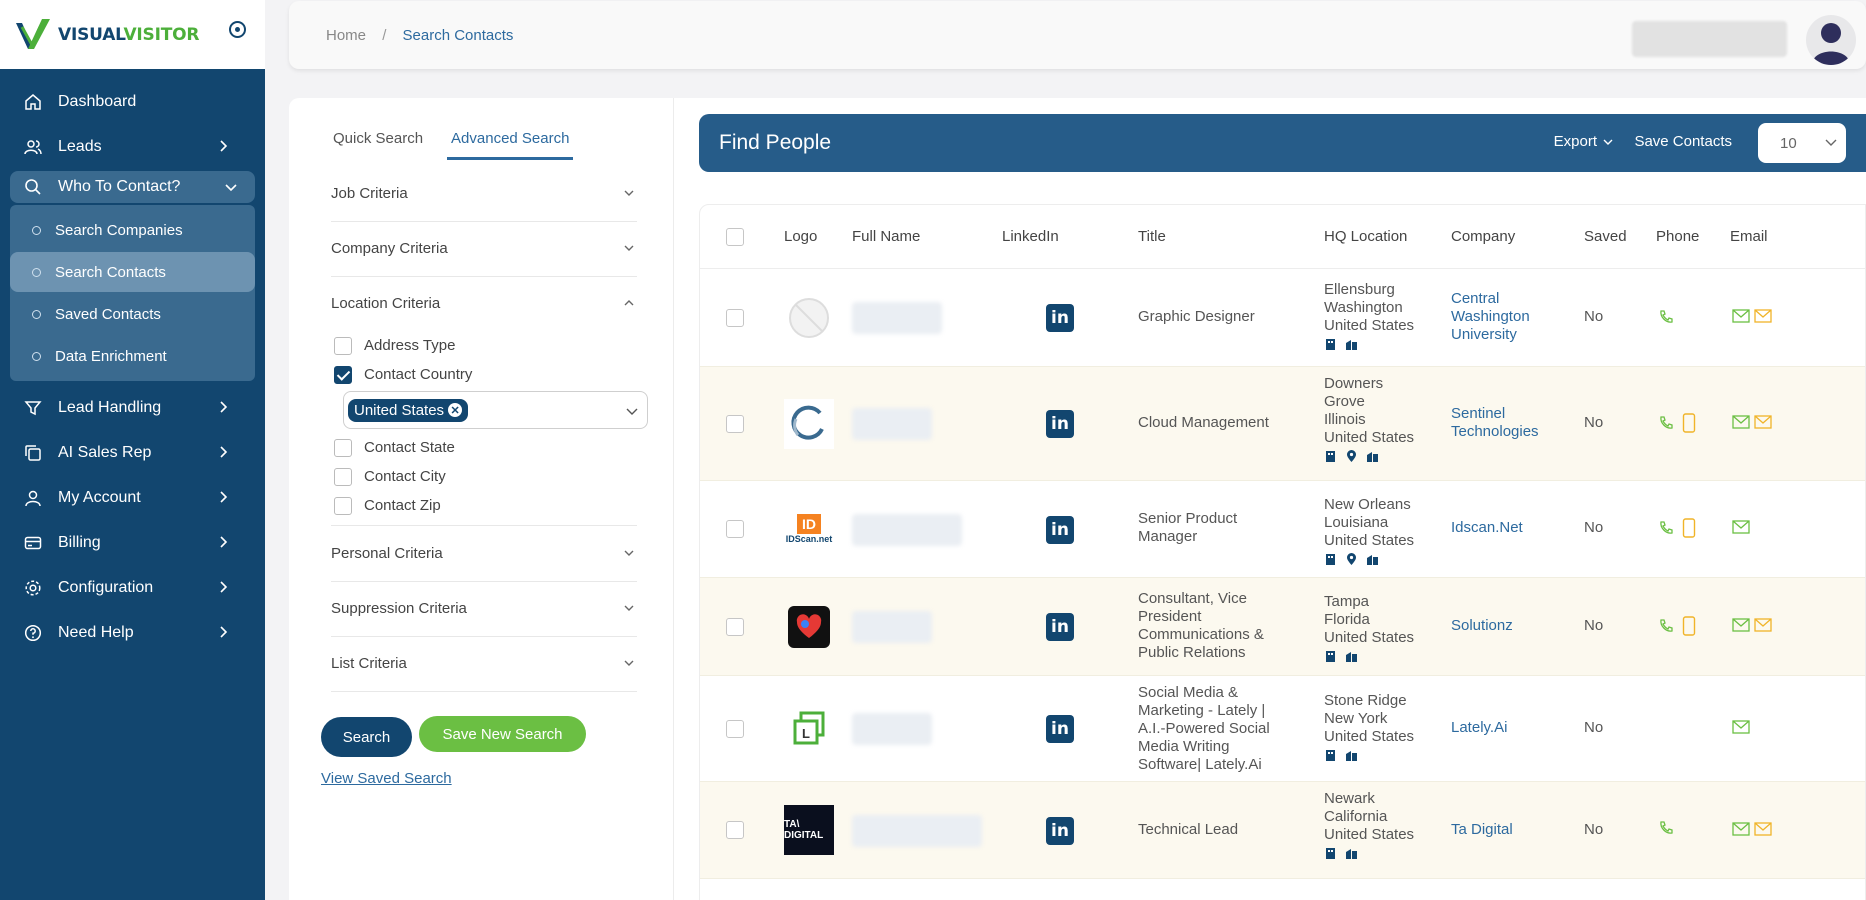  Describe the element at coordinates (484, 194) in the screenshot. I see `accordion-job-criteria: Job Criteria` at that location.